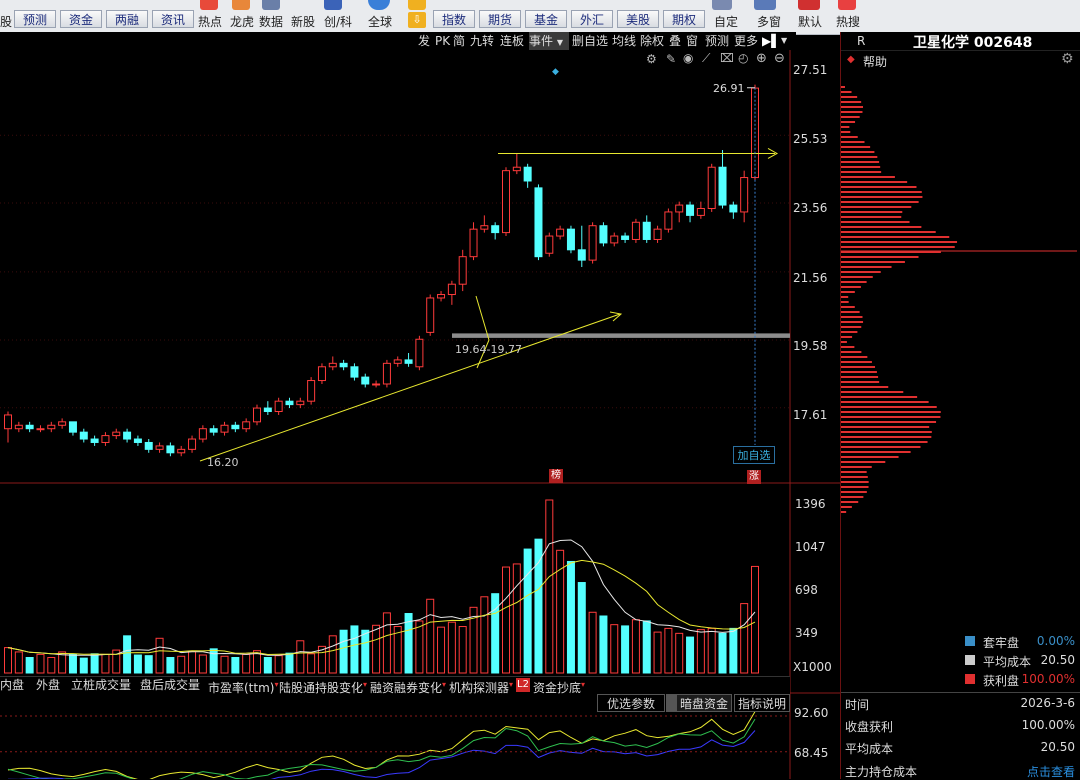 The image size is (1080, 780). Describe the element at coordinates (717, 41) in the screenshot. I see `chart-menu-forecast: 预测` at that location.